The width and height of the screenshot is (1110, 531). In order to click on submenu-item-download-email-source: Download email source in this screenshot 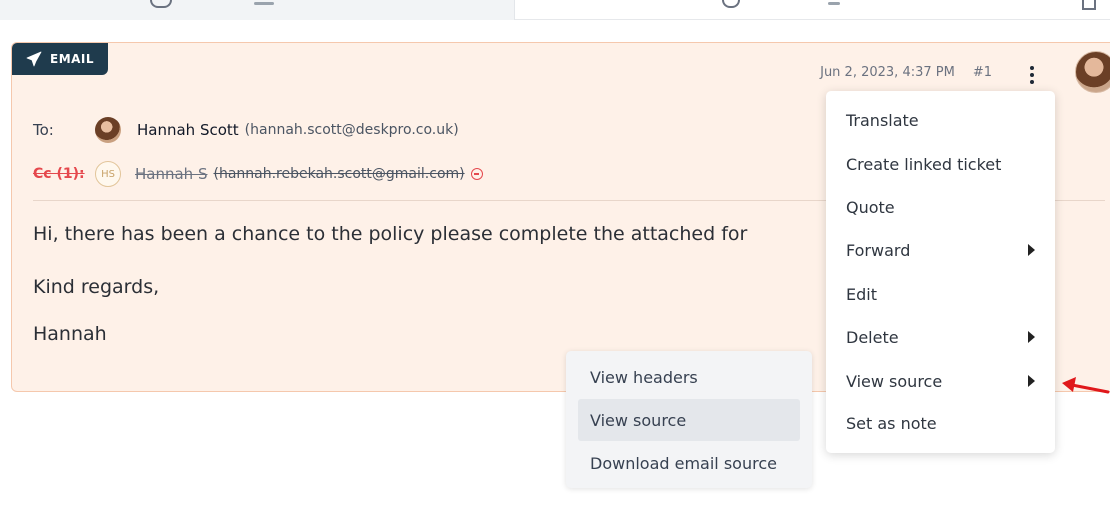, I will do `click(689, 463)`.